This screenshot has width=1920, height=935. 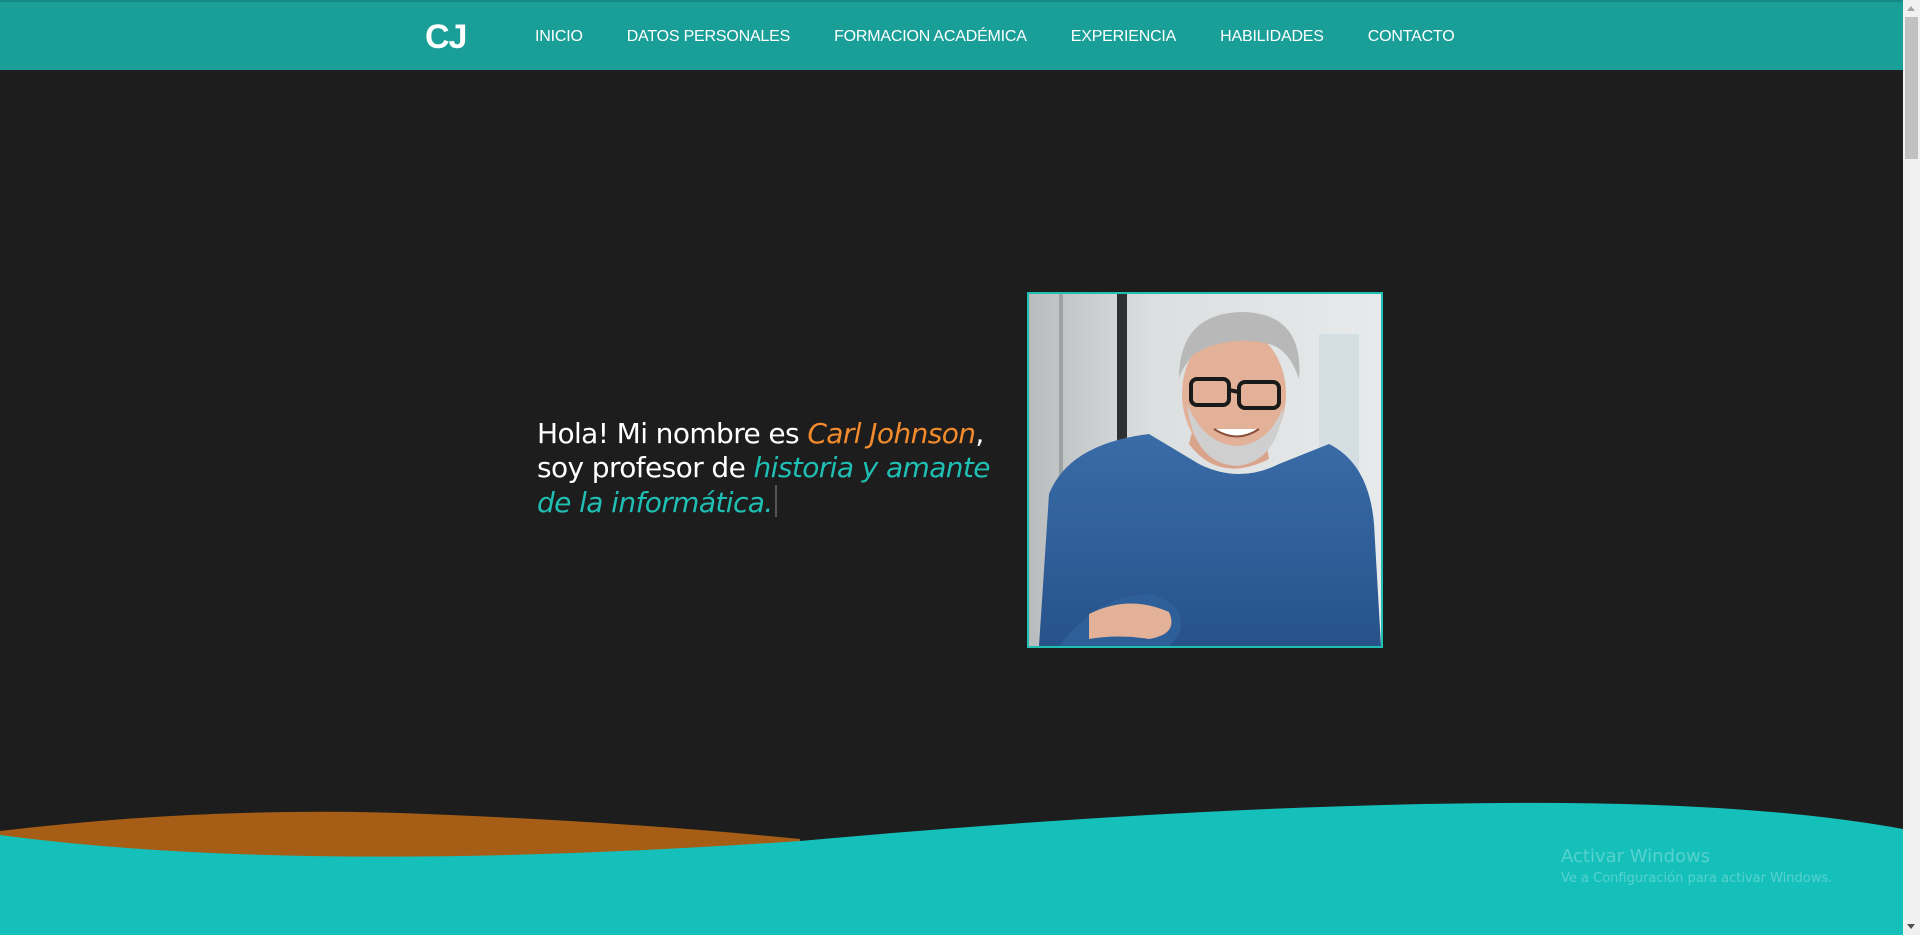 I want to click on profile-photo, so click(x=1205, y=470).